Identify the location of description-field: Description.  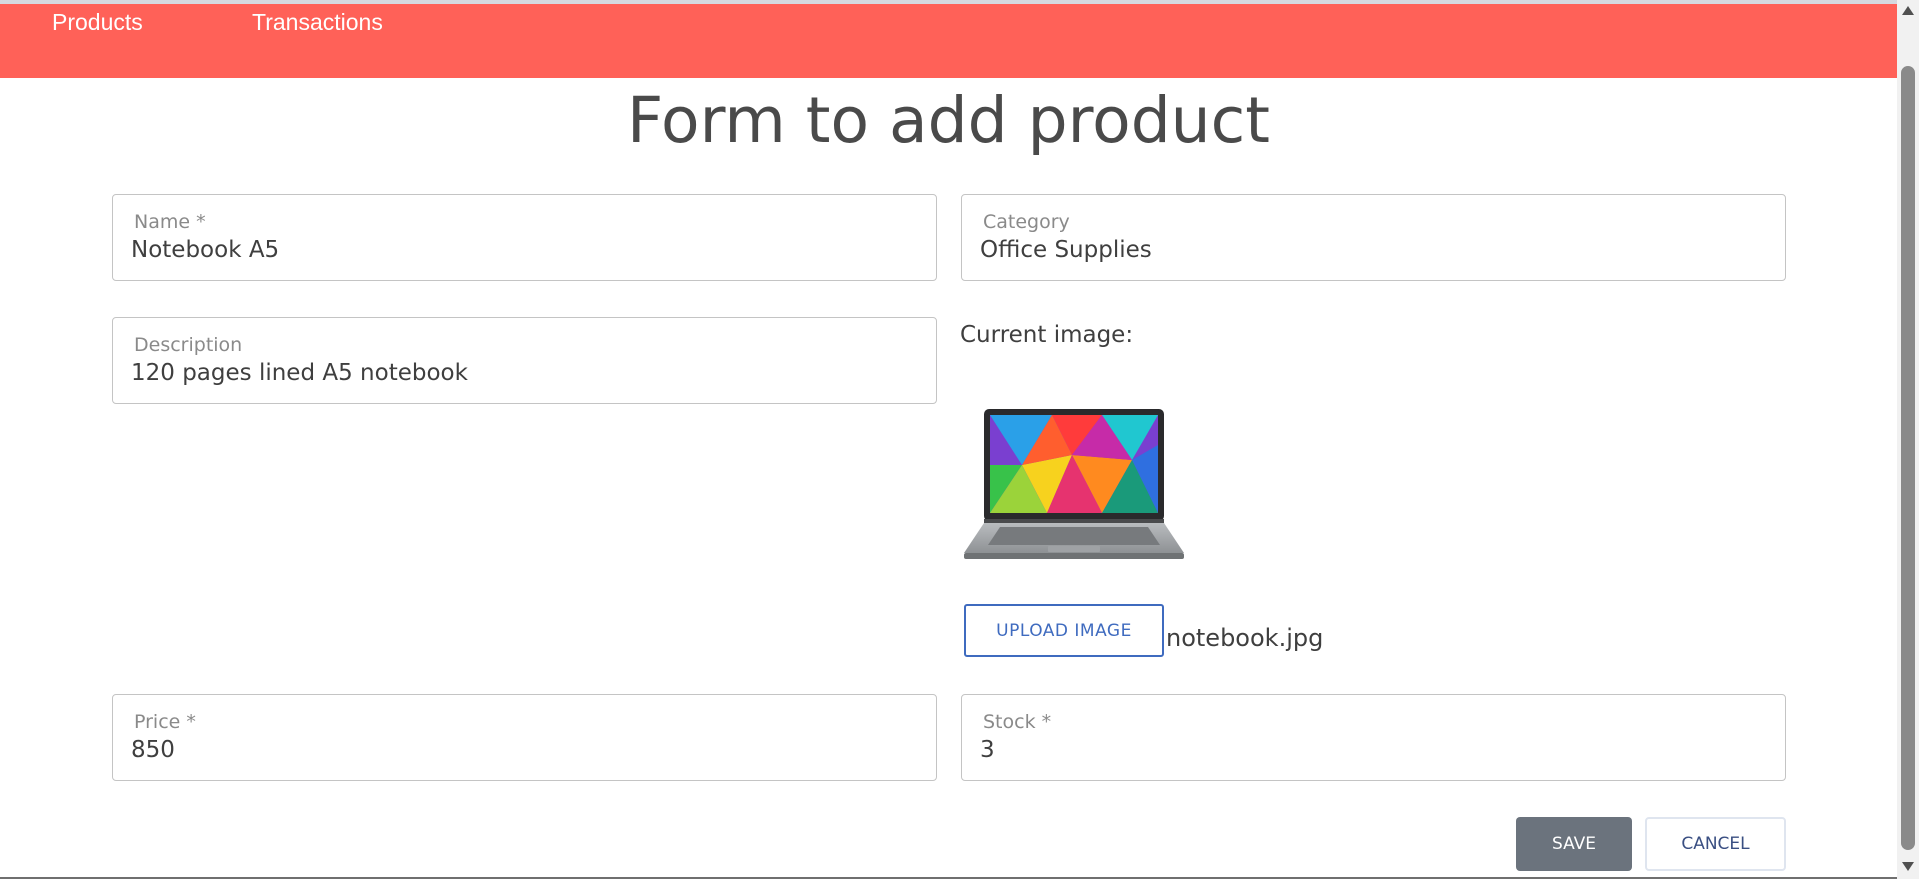
(524, 360).